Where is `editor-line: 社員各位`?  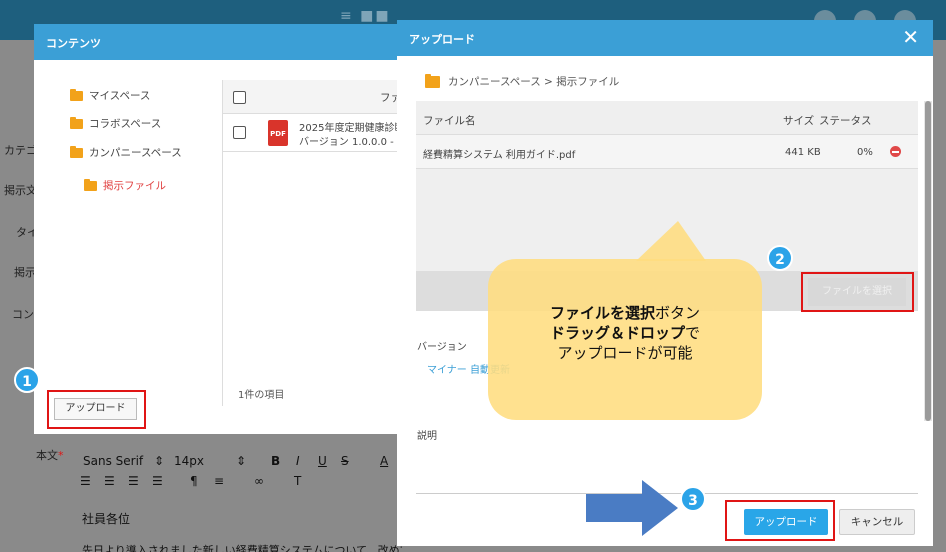
editor-line: 社員各位 is located at coordinates (106, 519).